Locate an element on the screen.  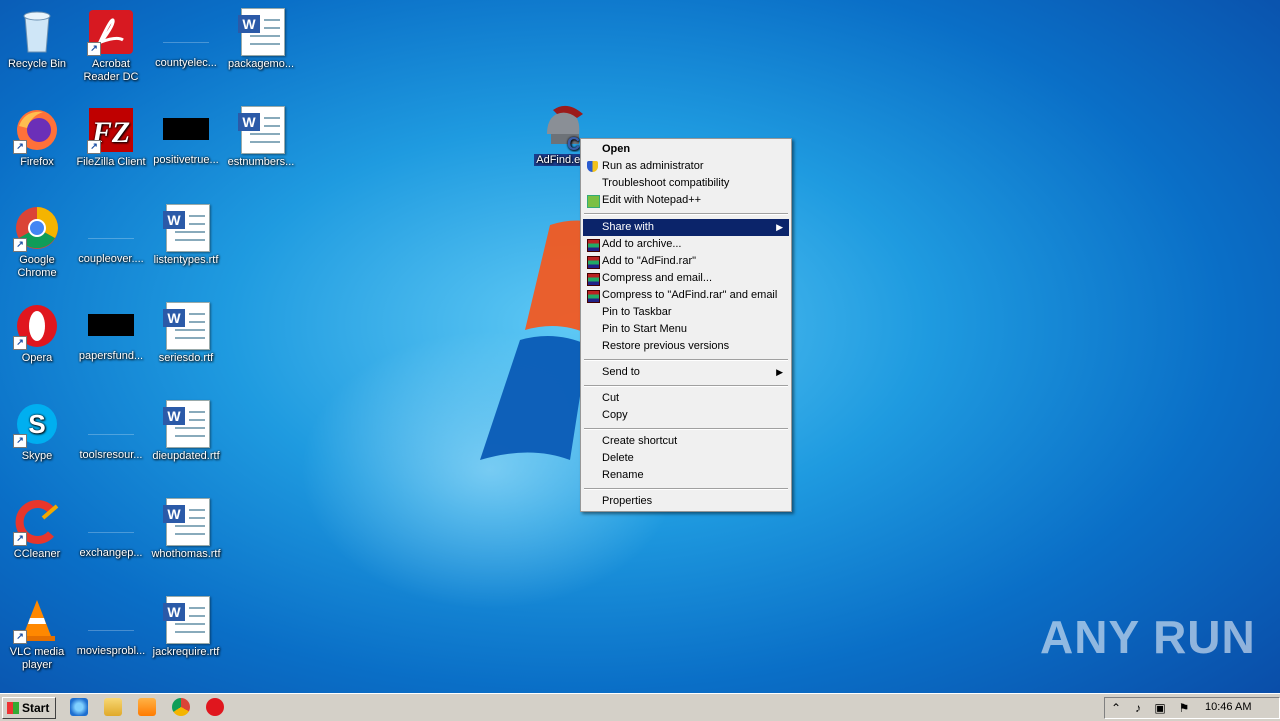
menu-item-label: Properties is located at coordinates (627, 501).